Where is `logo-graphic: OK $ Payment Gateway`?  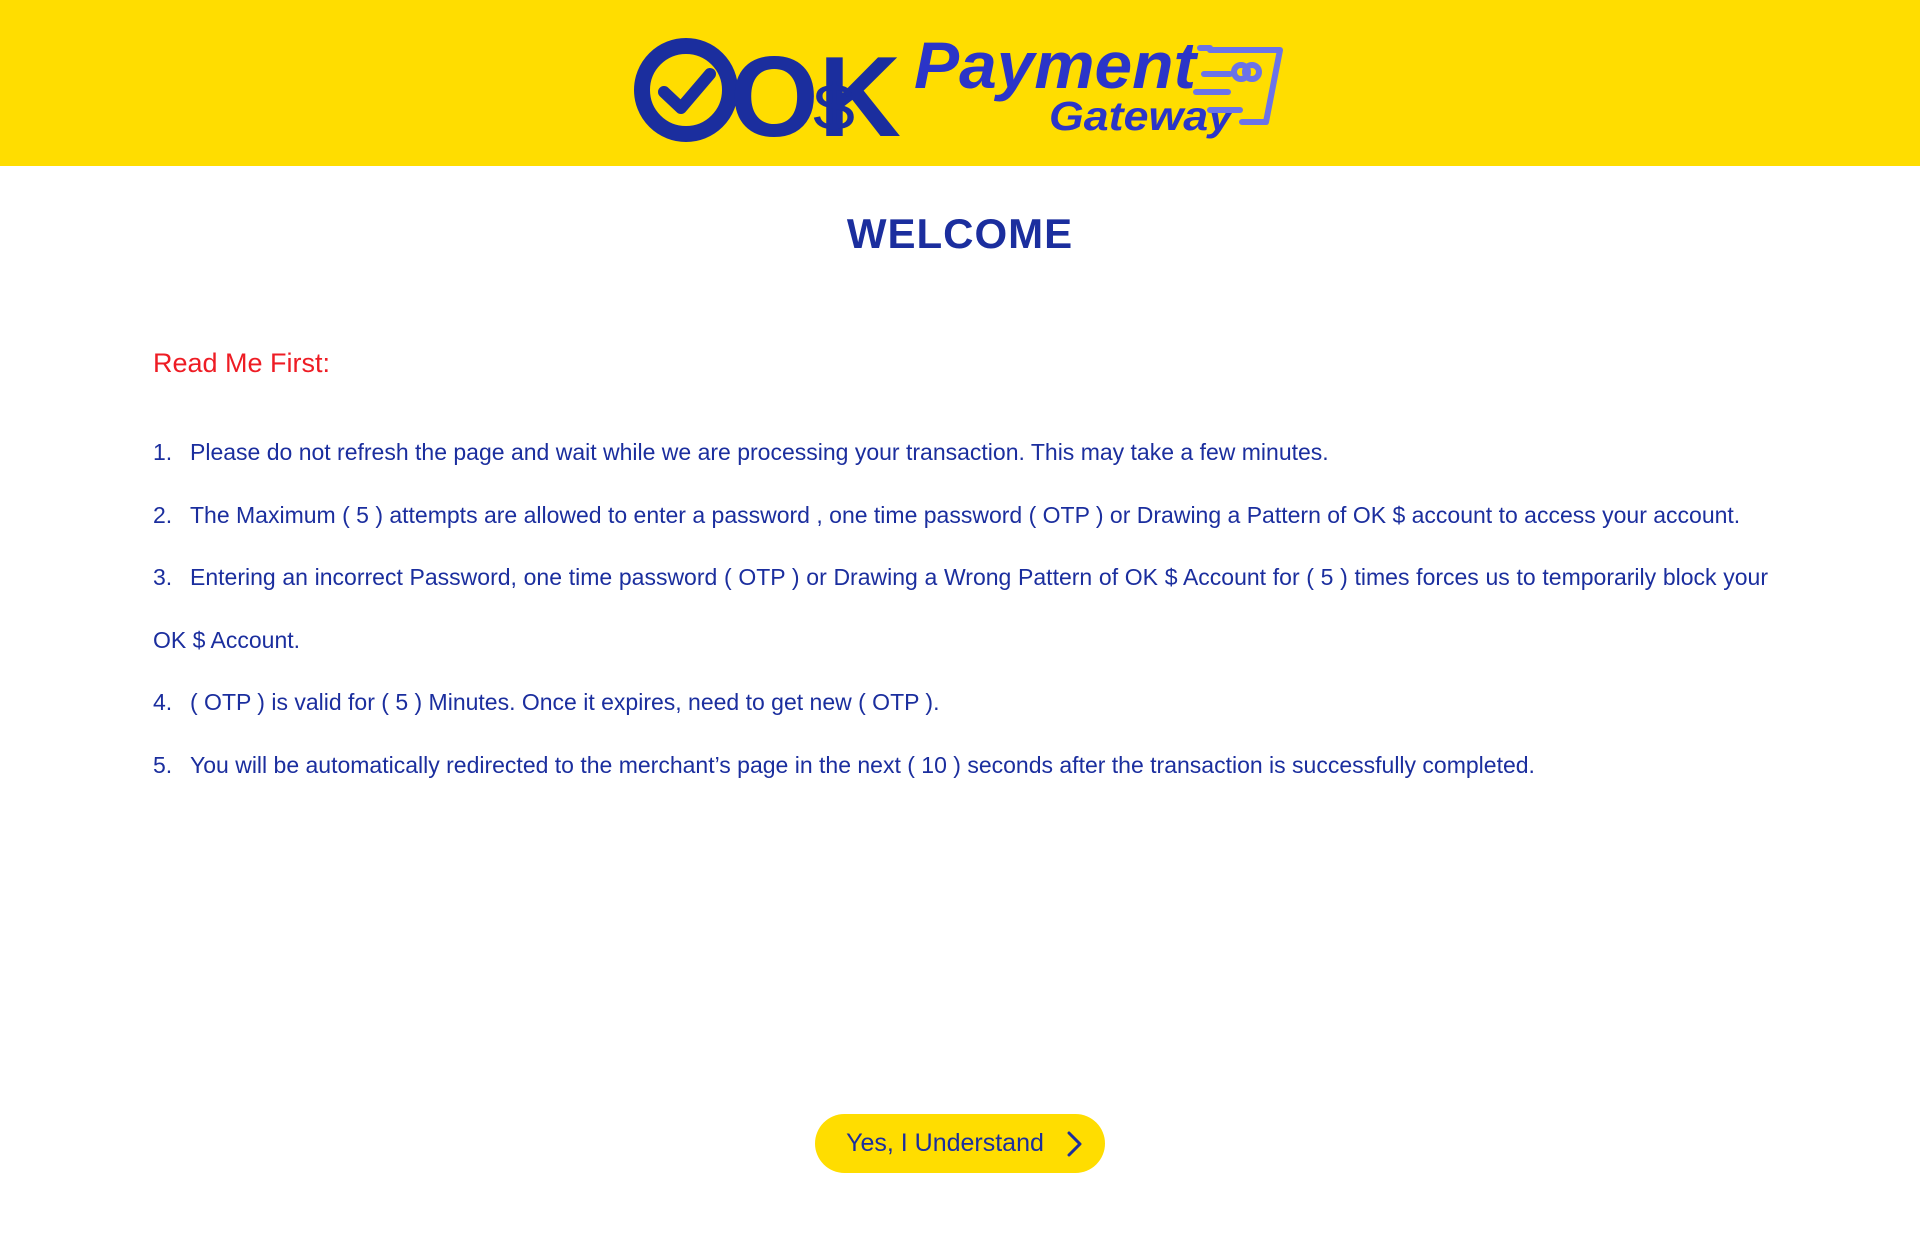 logo-graphic: OK $ Payment Gateway is located at coordinates (958, 90).